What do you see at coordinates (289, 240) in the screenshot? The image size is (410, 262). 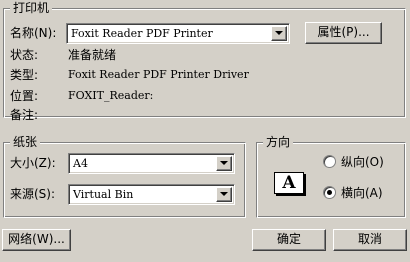 I see `ok-button: 确定` at bounding box center [289, 240].